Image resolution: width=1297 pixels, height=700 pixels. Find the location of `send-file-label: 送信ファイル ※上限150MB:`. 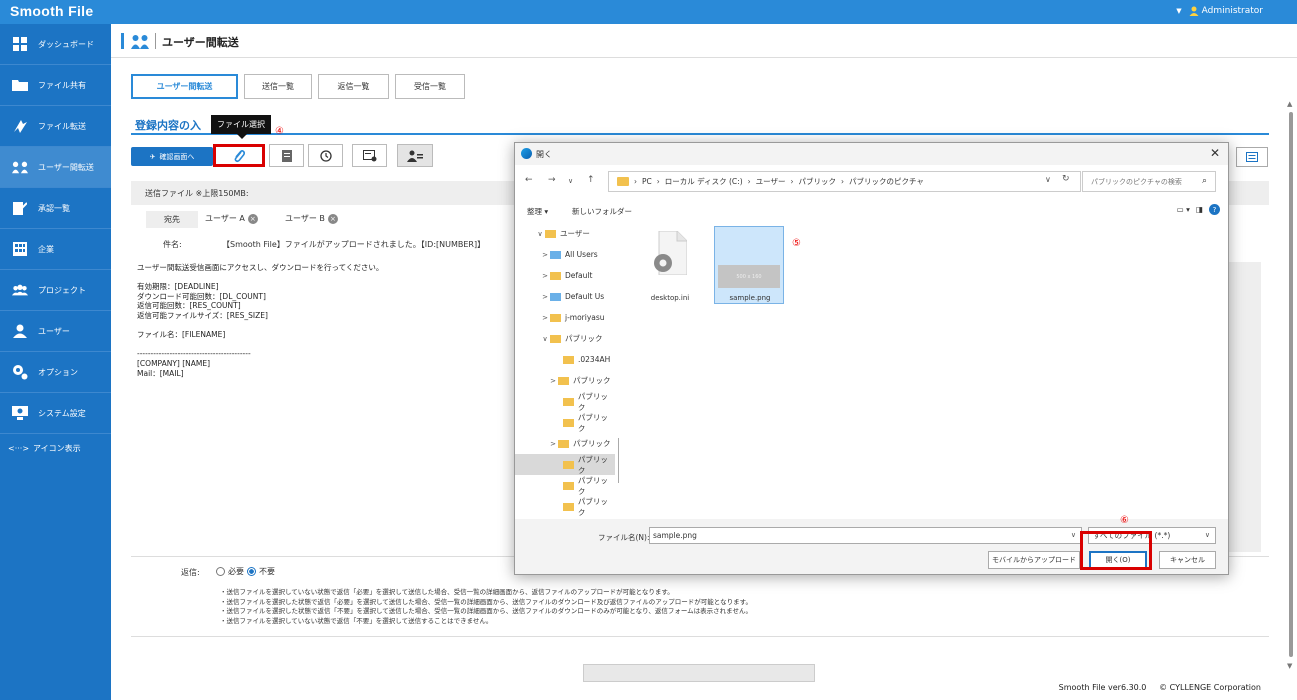

send-file-label: 送信ファイル ※上限150MB: is located at coordinates (197, 193).